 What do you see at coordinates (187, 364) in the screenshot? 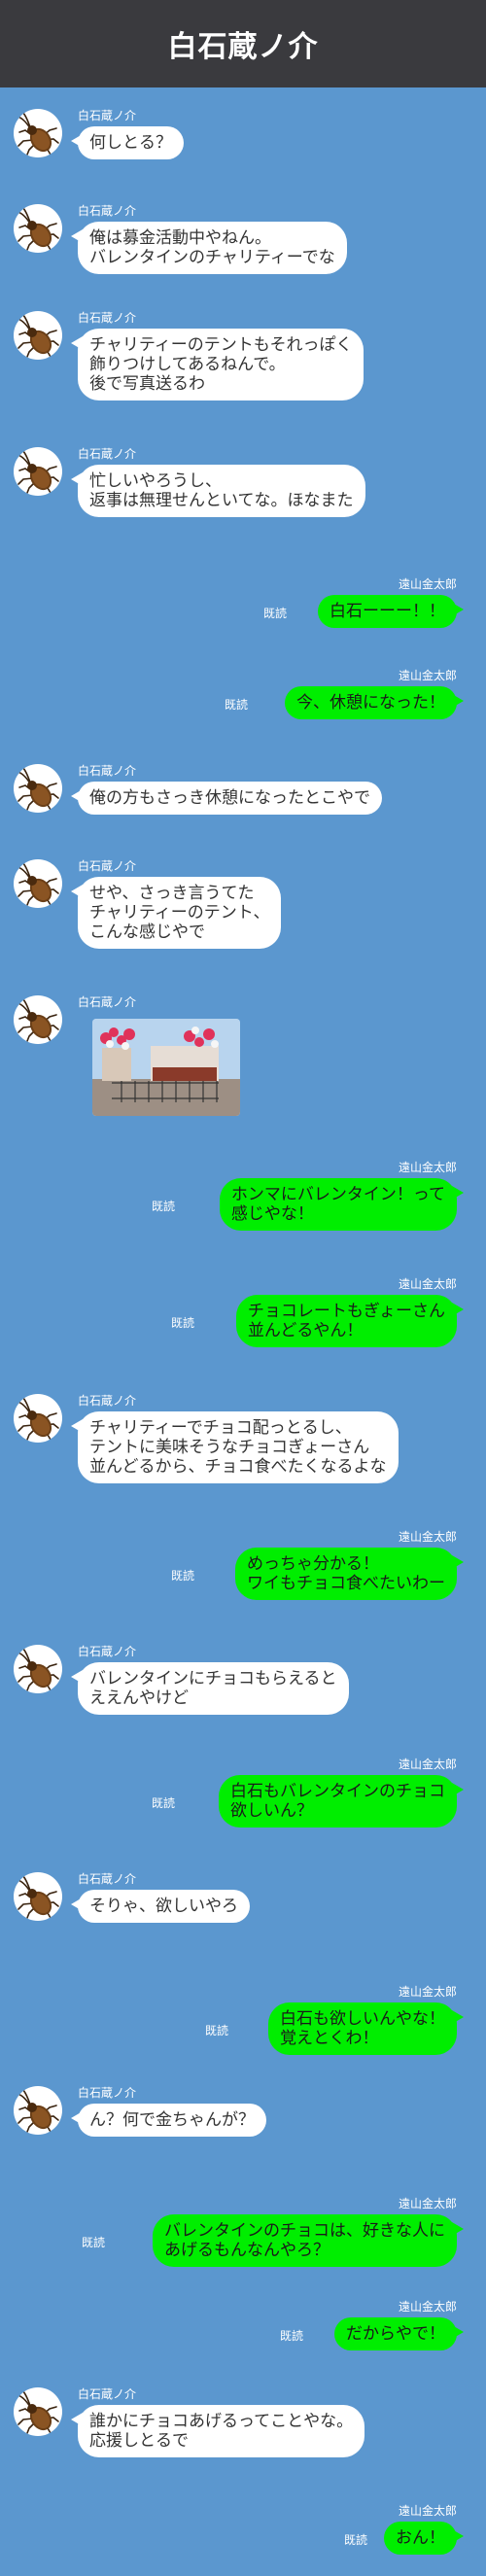
I see `message-text: 飾りつけしてあるねんで。` at bounding box center [187, 364].